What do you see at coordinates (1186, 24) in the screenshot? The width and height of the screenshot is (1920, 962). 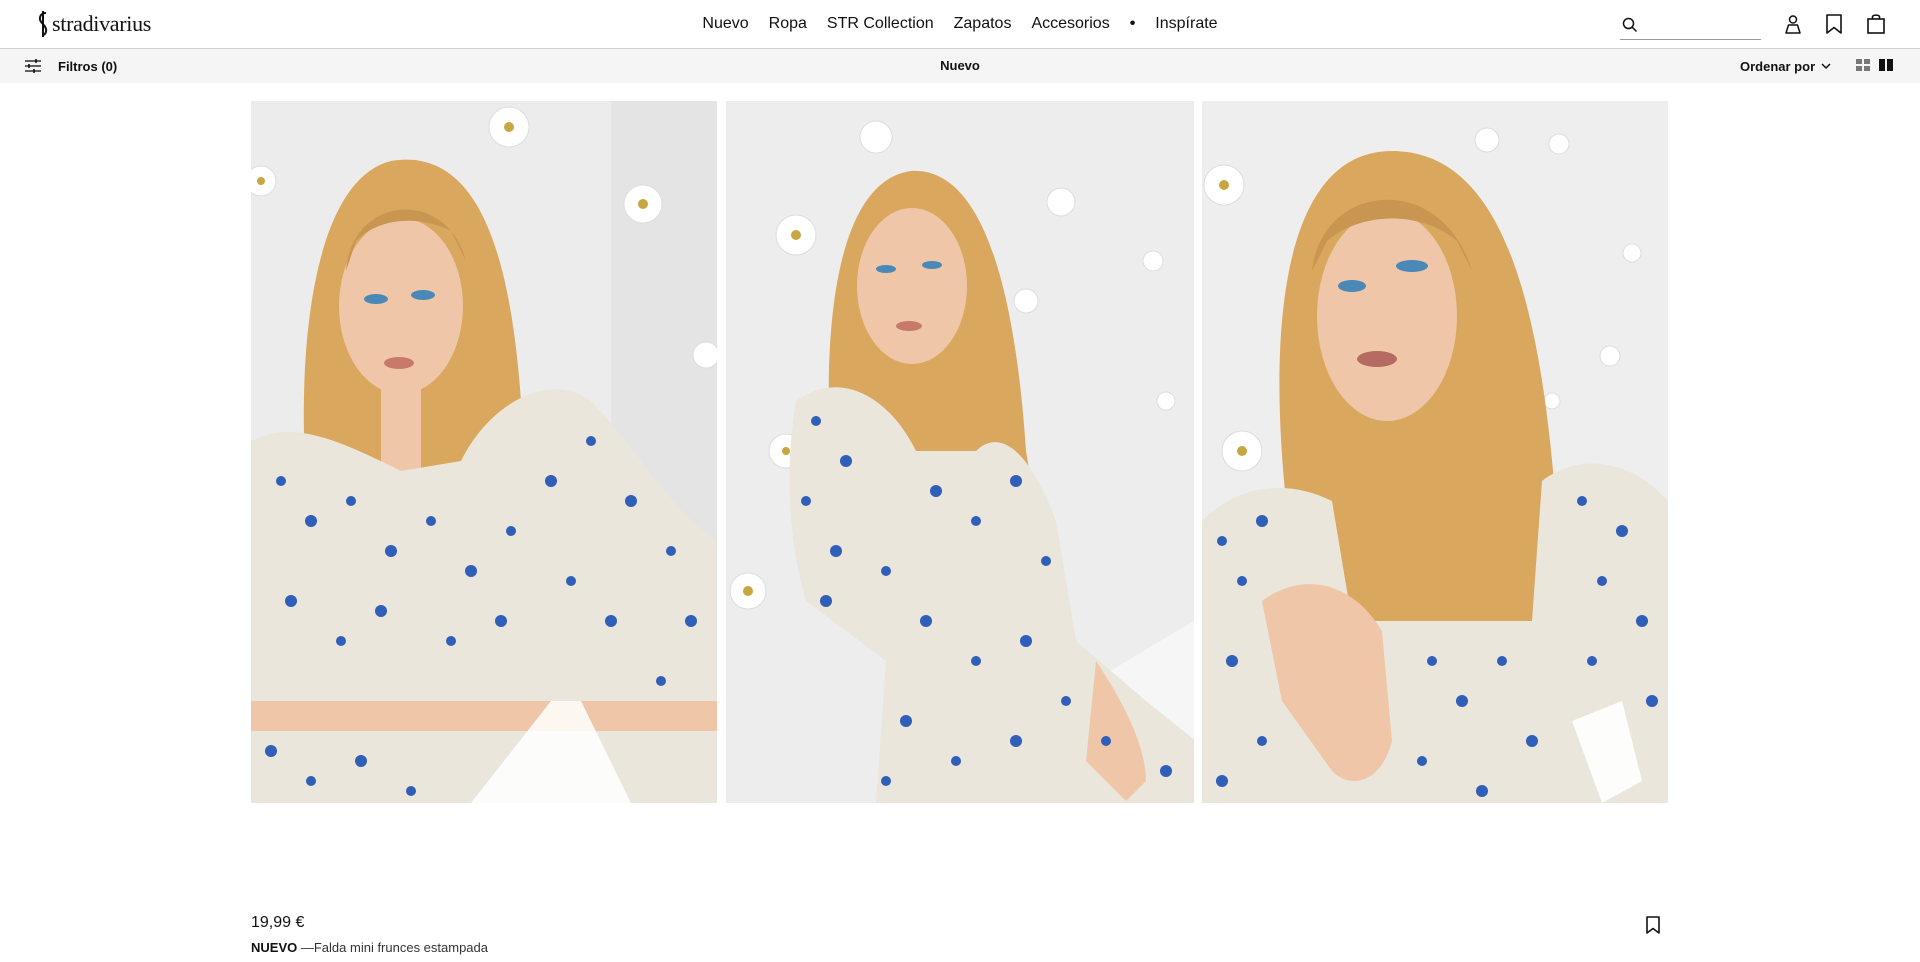 I see `nav-item-inspirate: Inspírate` at bounding box center [1186, 24].